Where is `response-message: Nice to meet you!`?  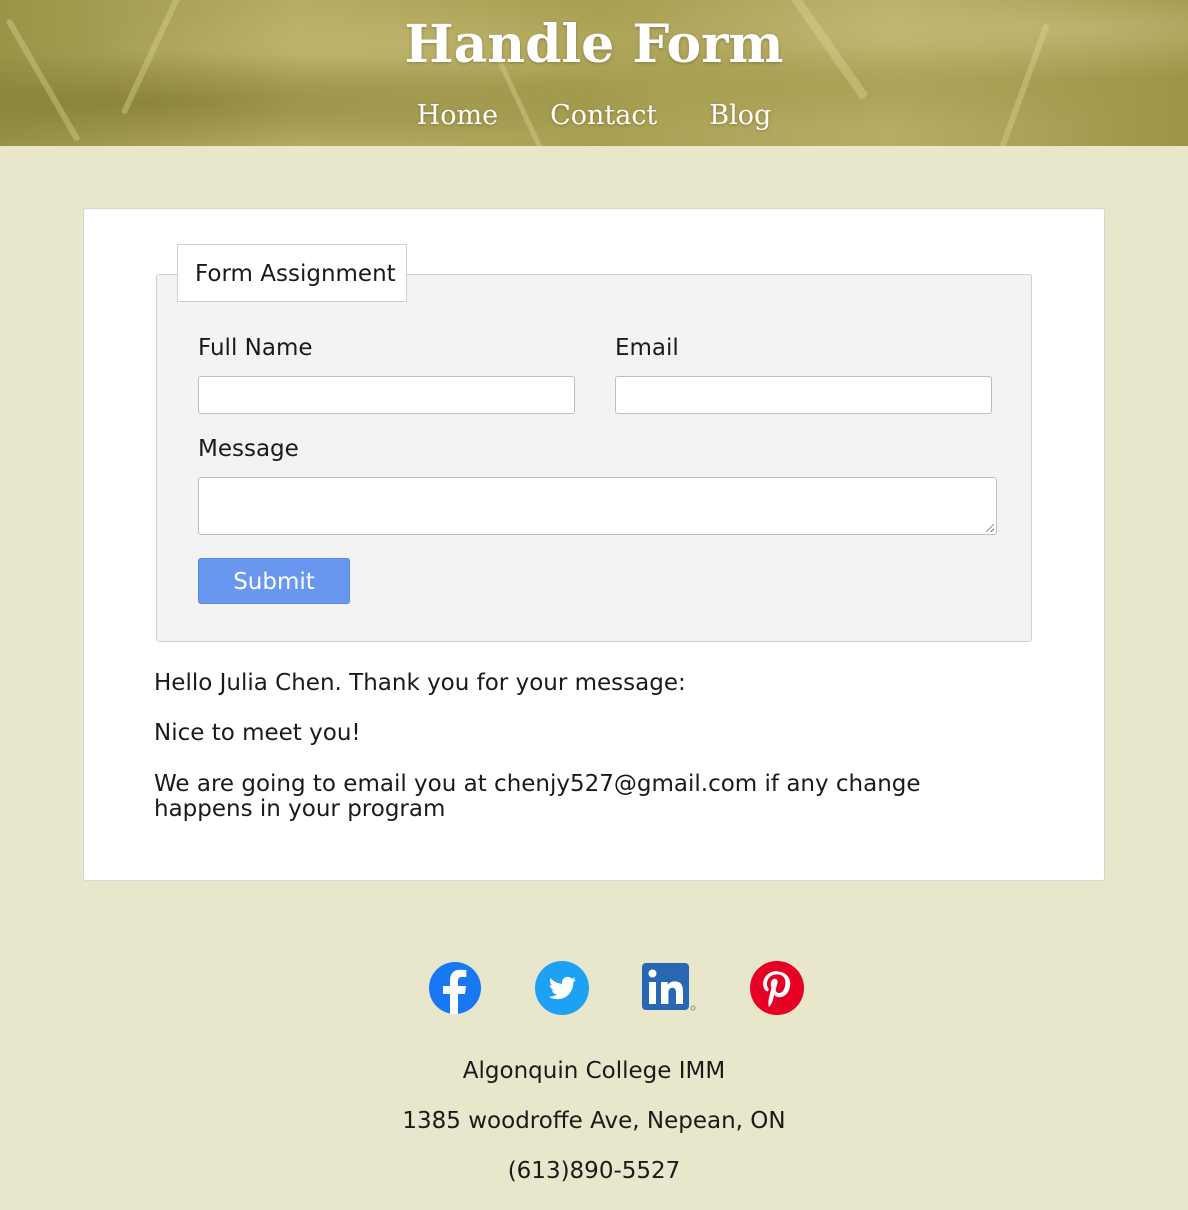
response-message: Nice to meet you! is located at coordinates (257, 733).